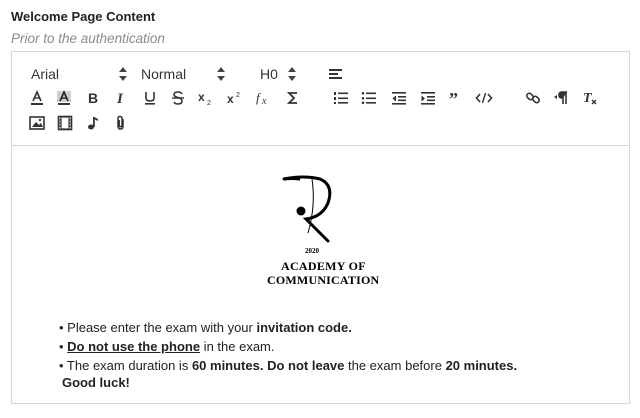 This screenshot has height=418, width=640. I want to click on superscript-button: x2, so click(235, 98).